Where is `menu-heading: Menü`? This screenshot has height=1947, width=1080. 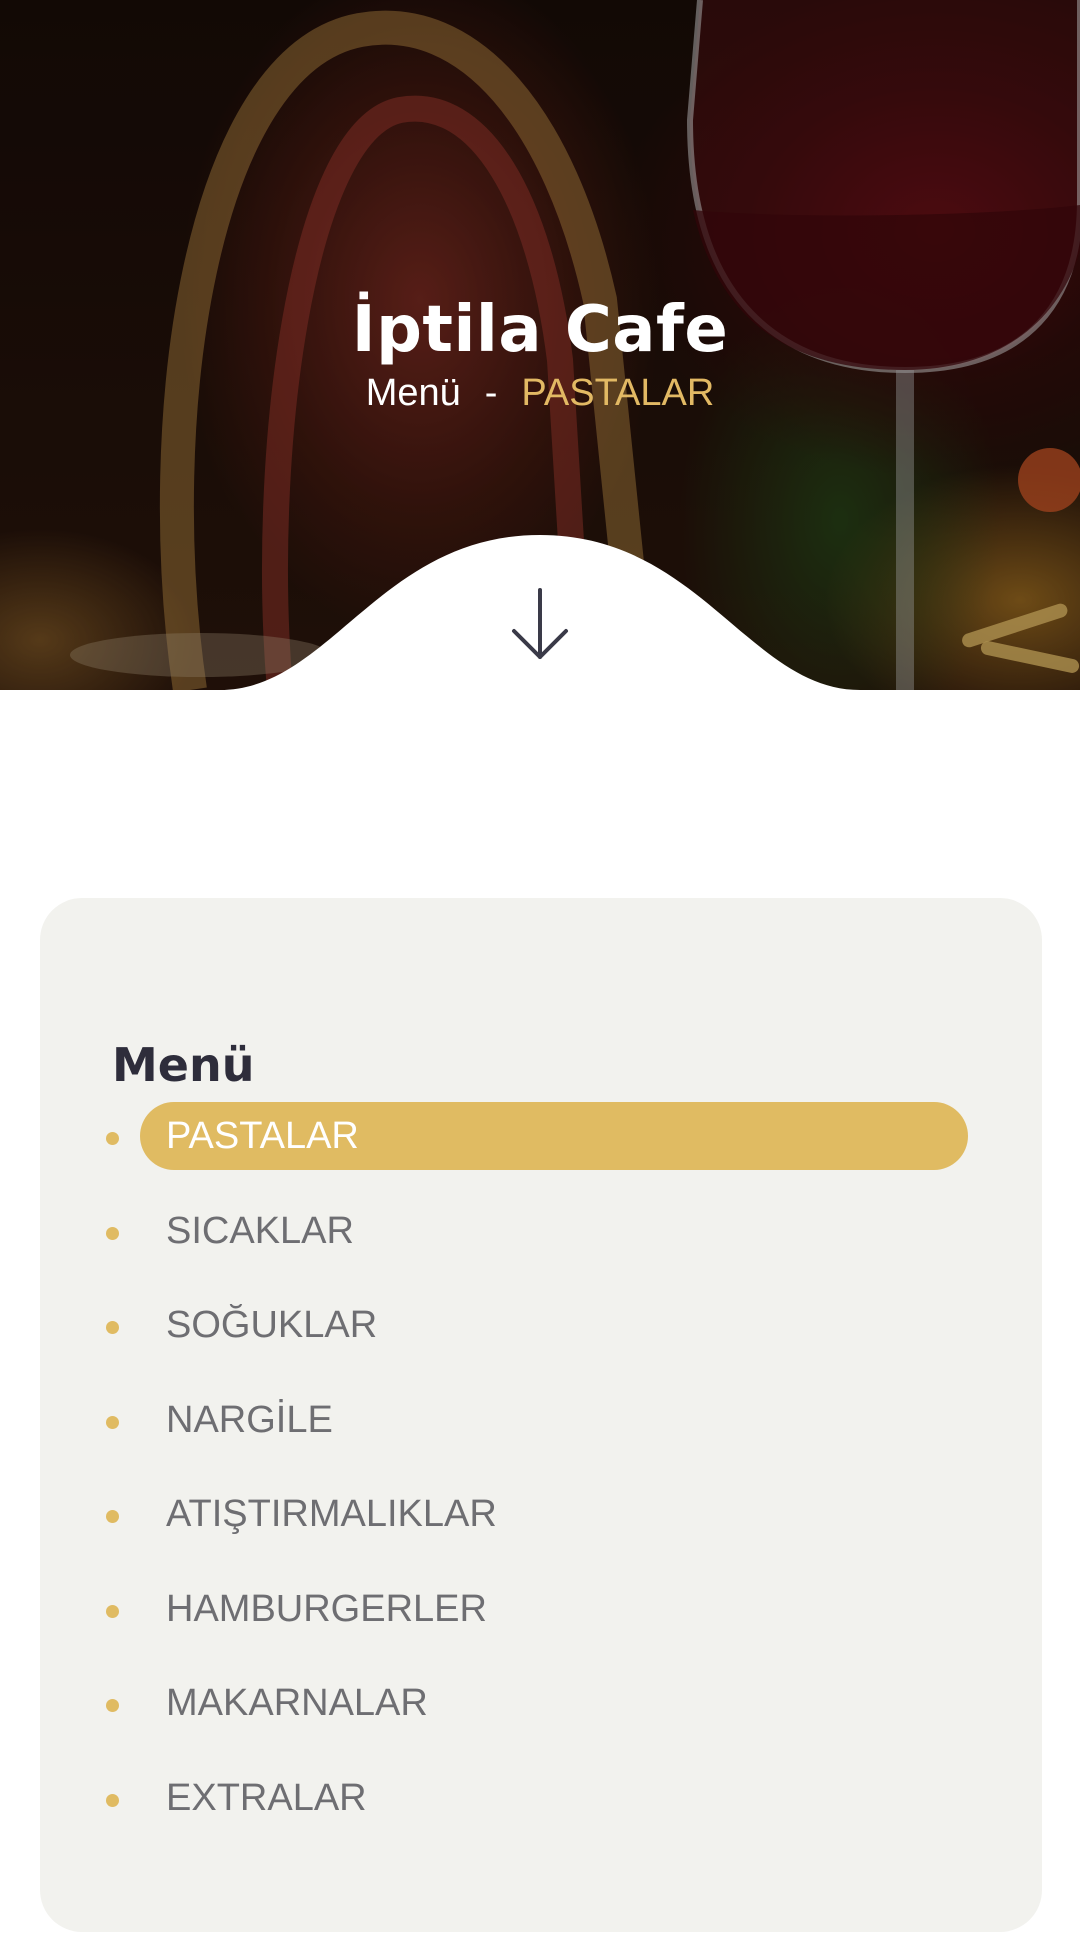
menu-heading: Menü is located at coordinates (183, 1065).